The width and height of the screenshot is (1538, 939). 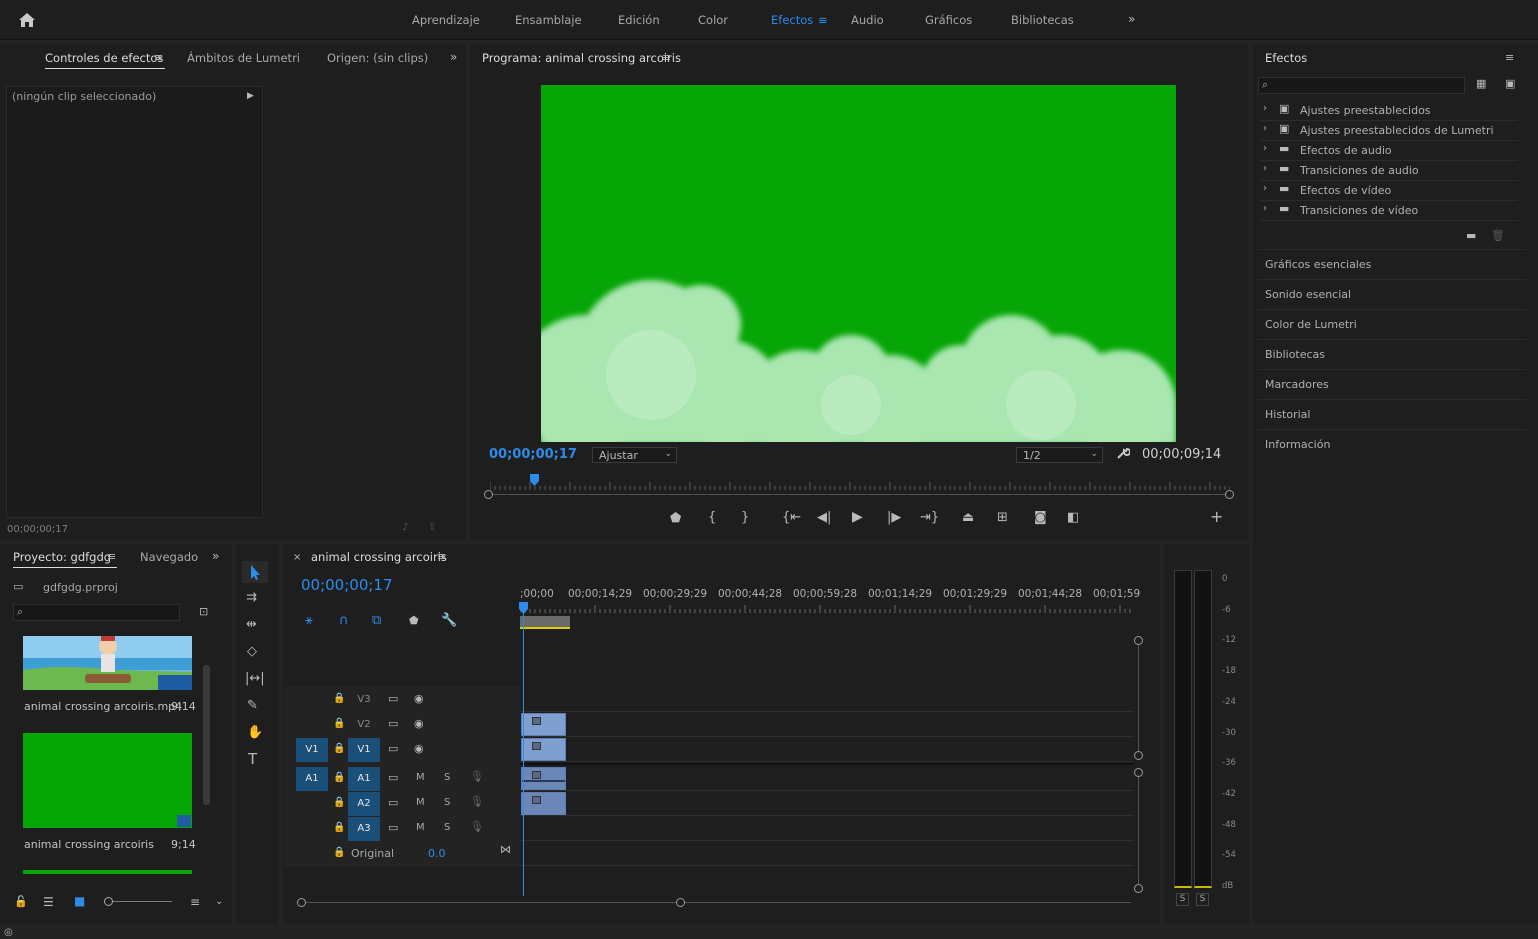 I want to click on razor-tool: ◇, so click(x=252, y=652).